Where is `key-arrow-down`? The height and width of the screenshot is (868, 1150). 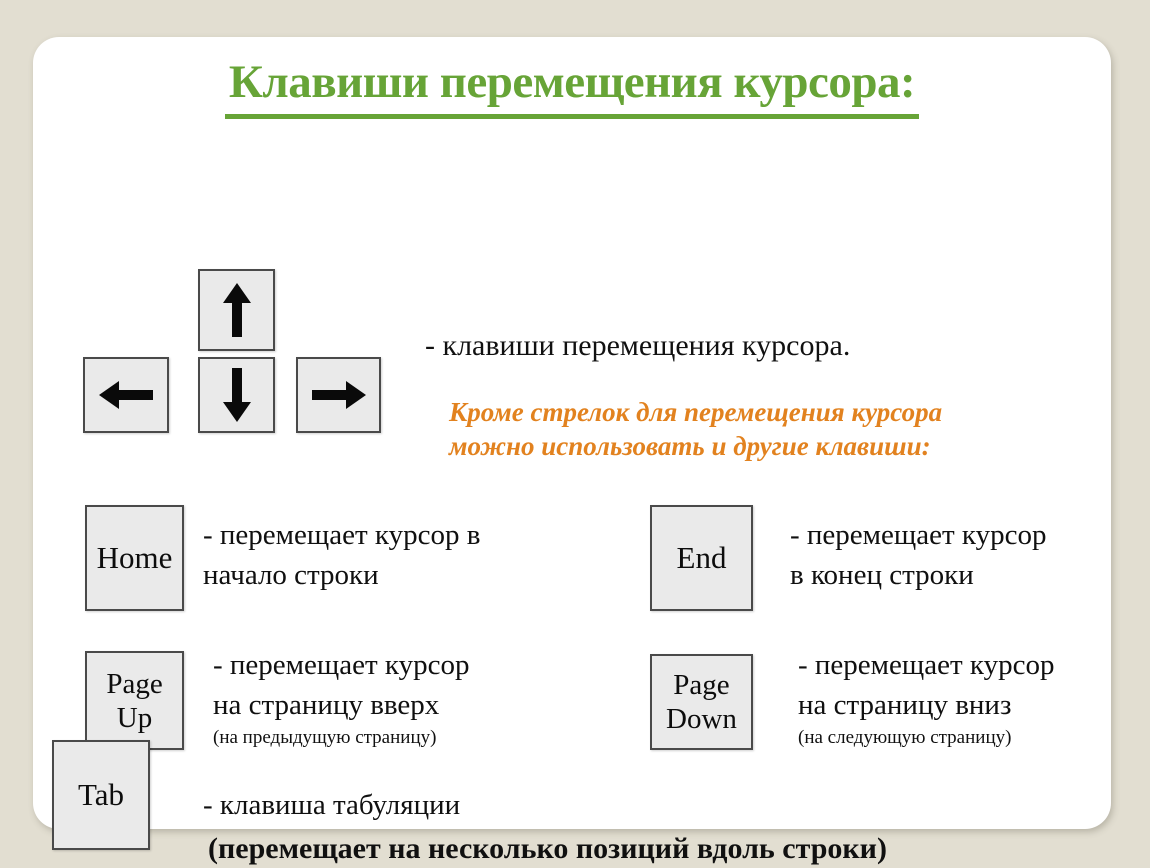
key-arrow-down is located at coordinates (236, 395).